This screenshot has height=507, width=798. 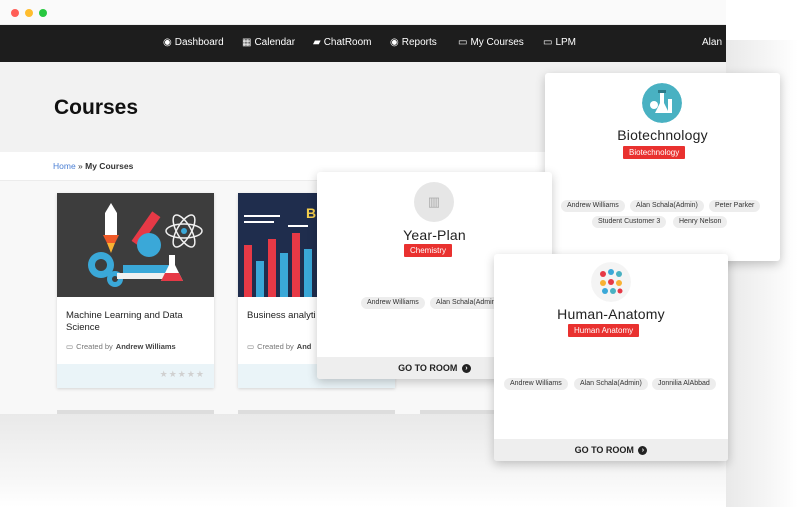 What do you see at coordinates (304, 346) in the screenshot?
I see `author-name: And` at bounding box center [304, 346].